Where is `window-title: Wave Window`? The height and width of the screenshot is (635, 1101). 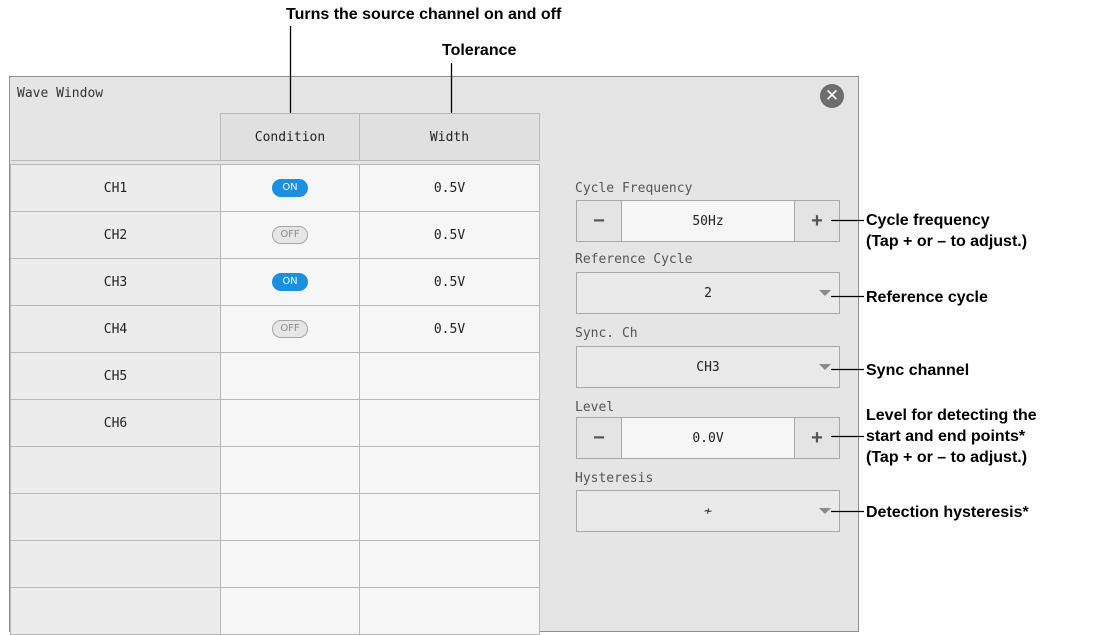 window-title: Wave Window is located at coordinates (60, 93).